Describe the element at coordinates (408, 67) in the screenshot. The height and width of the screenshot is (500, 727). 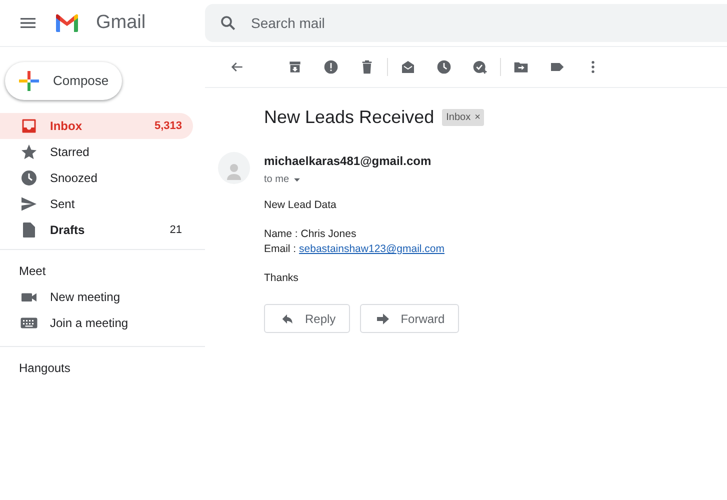
I see `envelope-icon` at that location.